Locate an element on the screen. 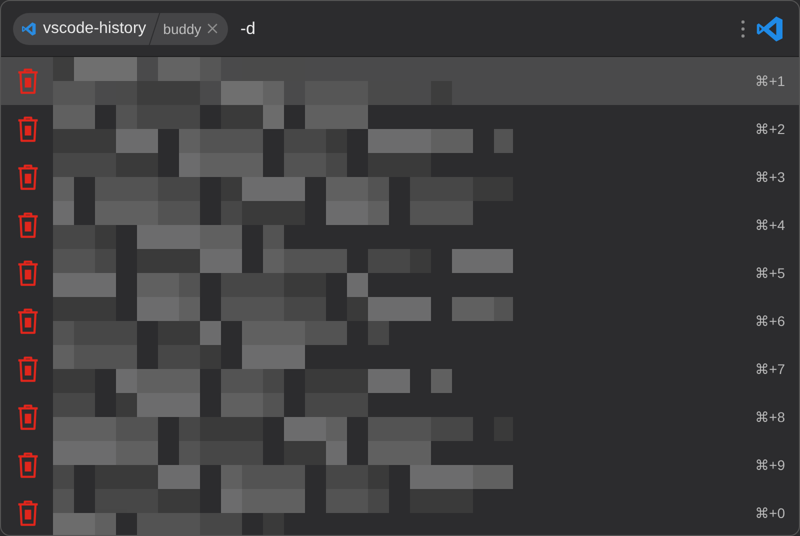  history-row: ⌘+8 is located at coordinates (400, 417).